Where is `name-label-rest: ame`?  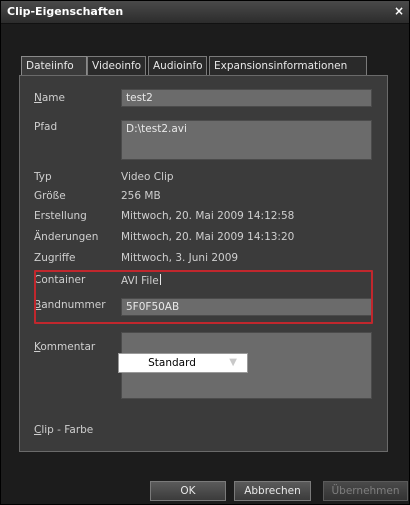 name-label-rest: ame is located at coordinates (53, 98).